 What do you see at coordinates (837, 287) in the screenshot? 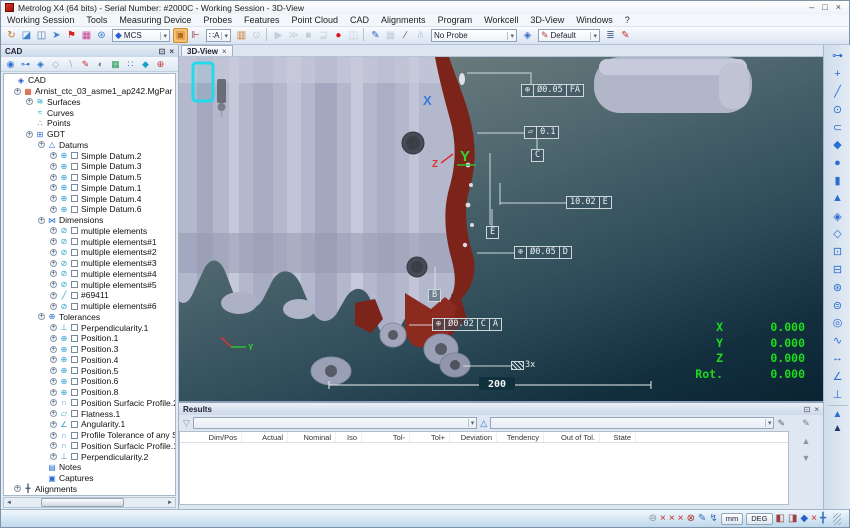
I see `hexagon-feature-icon: ⊛` at bounding box center [837, 287].